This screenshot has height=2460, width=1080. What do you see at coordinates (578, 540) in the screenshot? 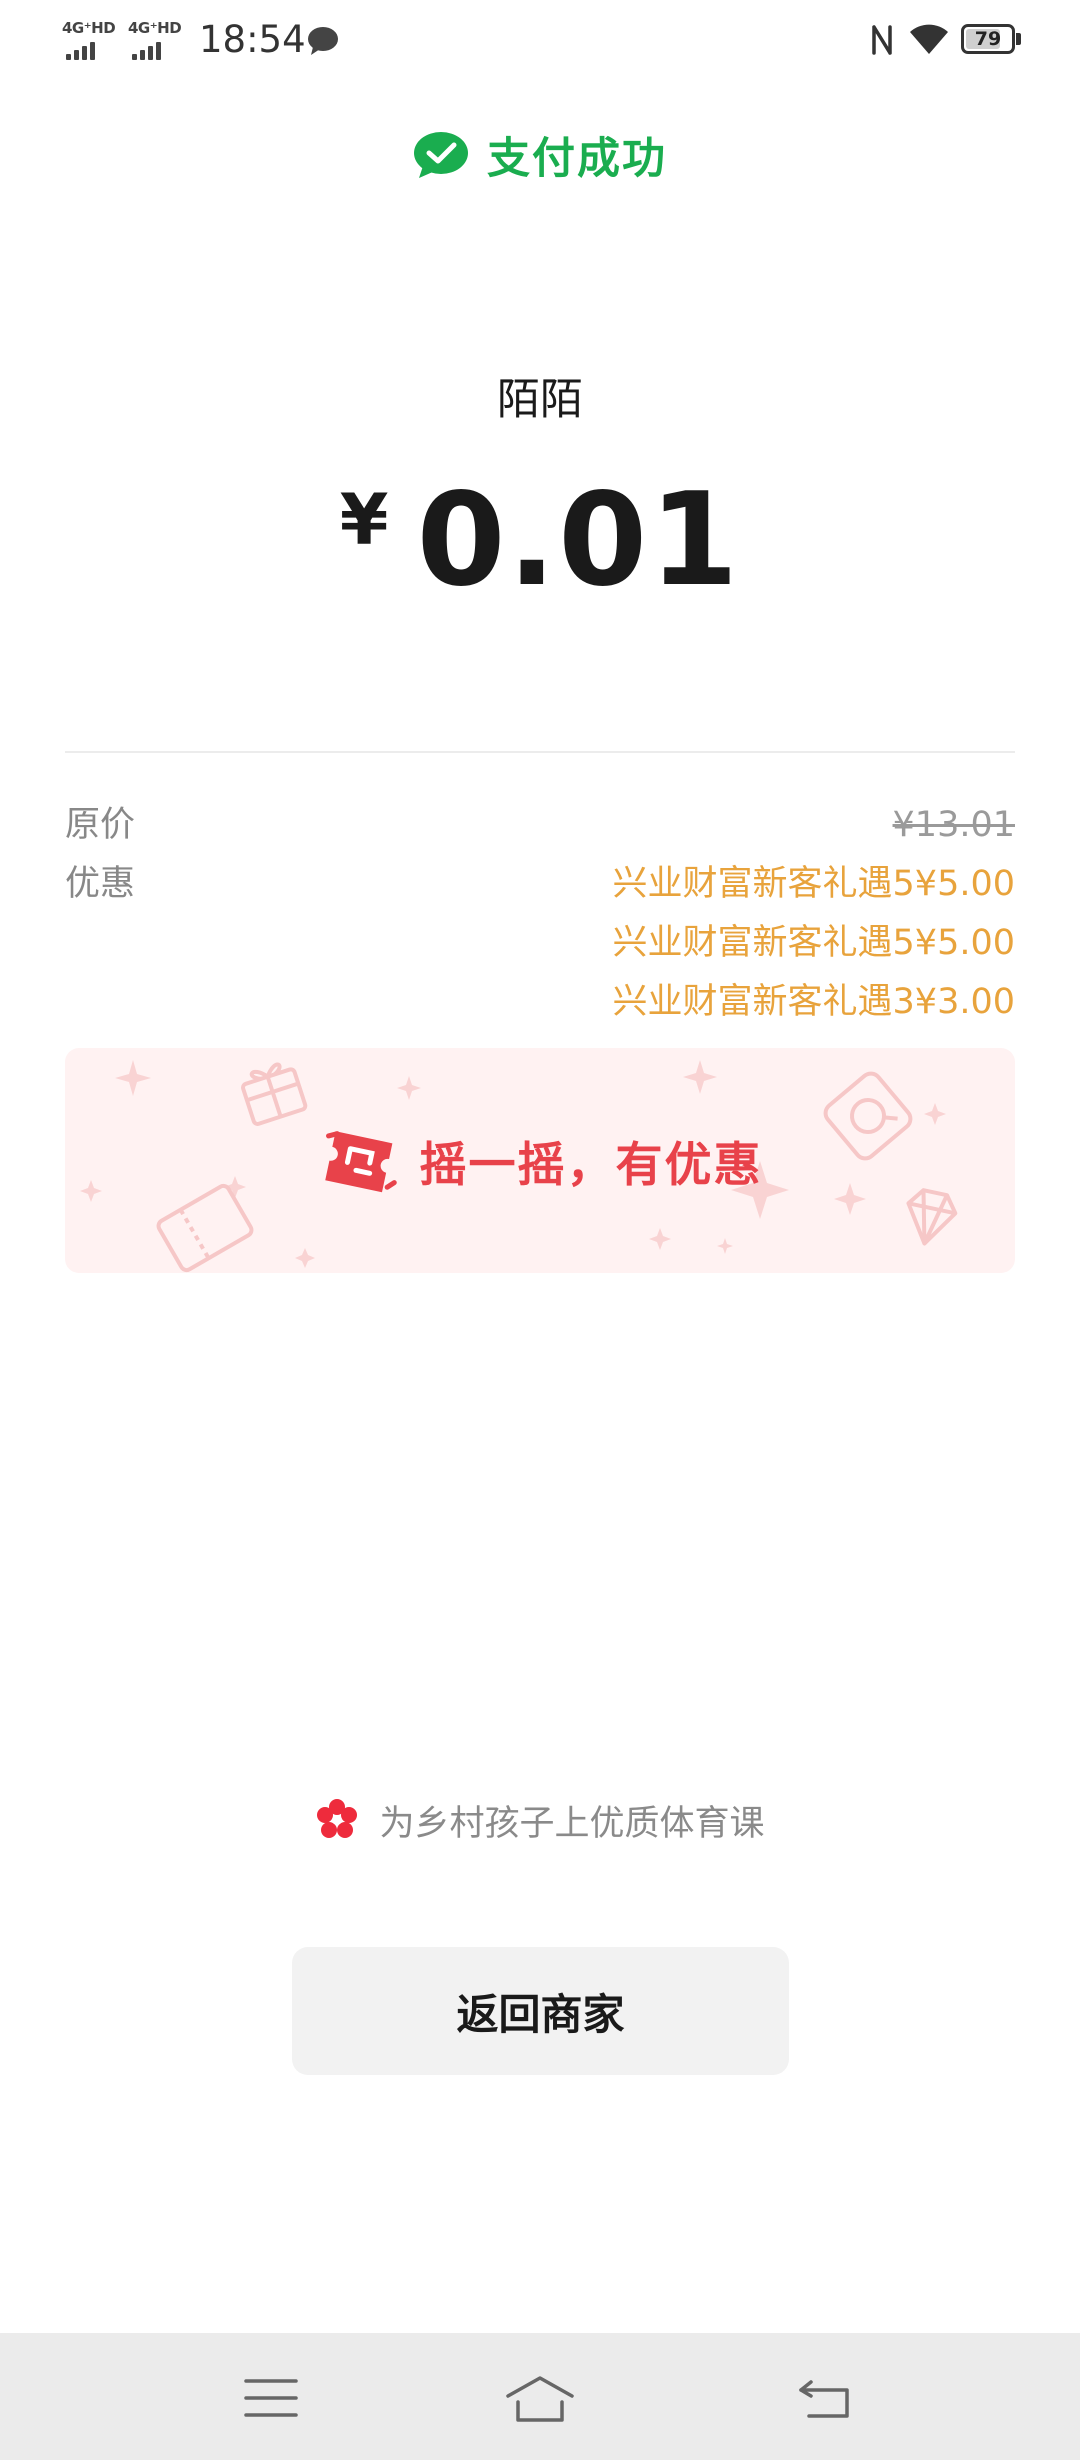
I see `amount-value: 0.01` at bounding box center [578, 540].